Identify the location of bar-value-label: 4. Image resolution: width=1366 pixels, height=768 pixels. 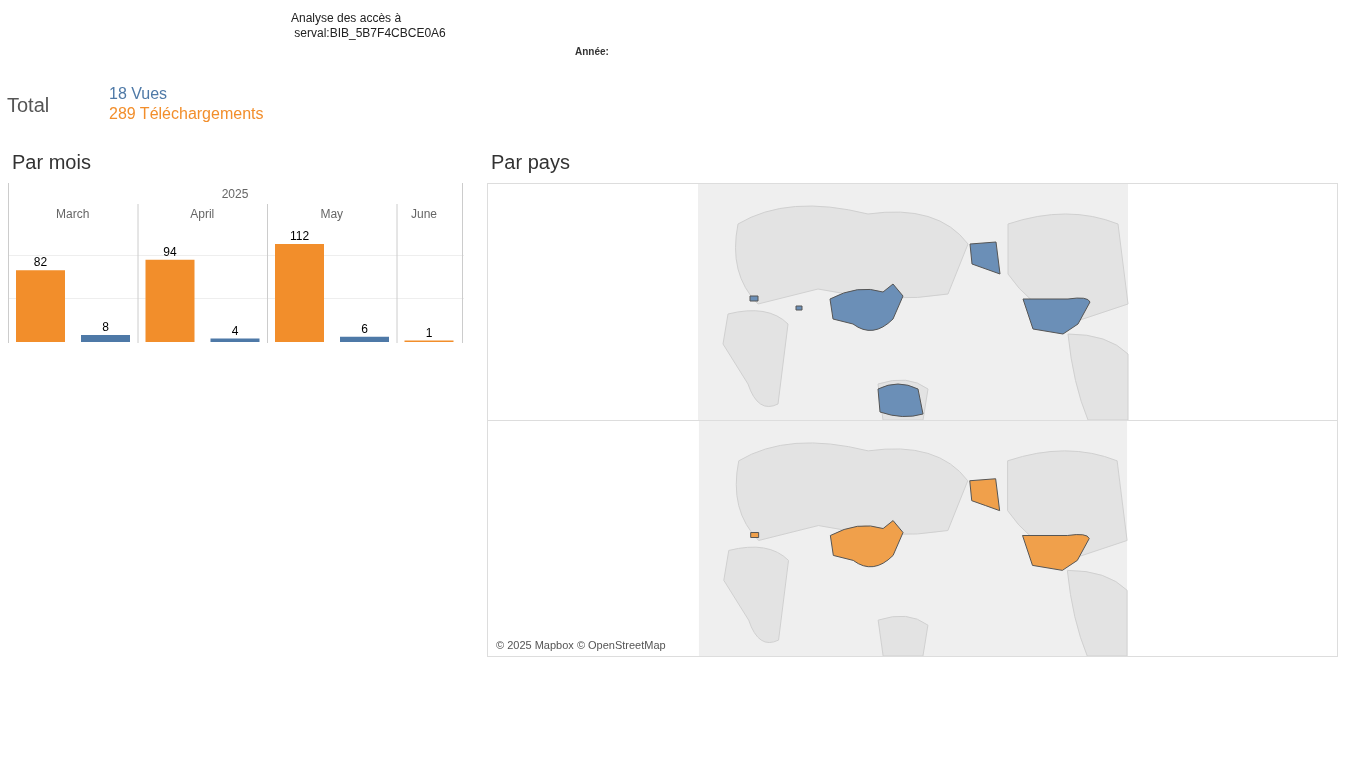
(235, 330).